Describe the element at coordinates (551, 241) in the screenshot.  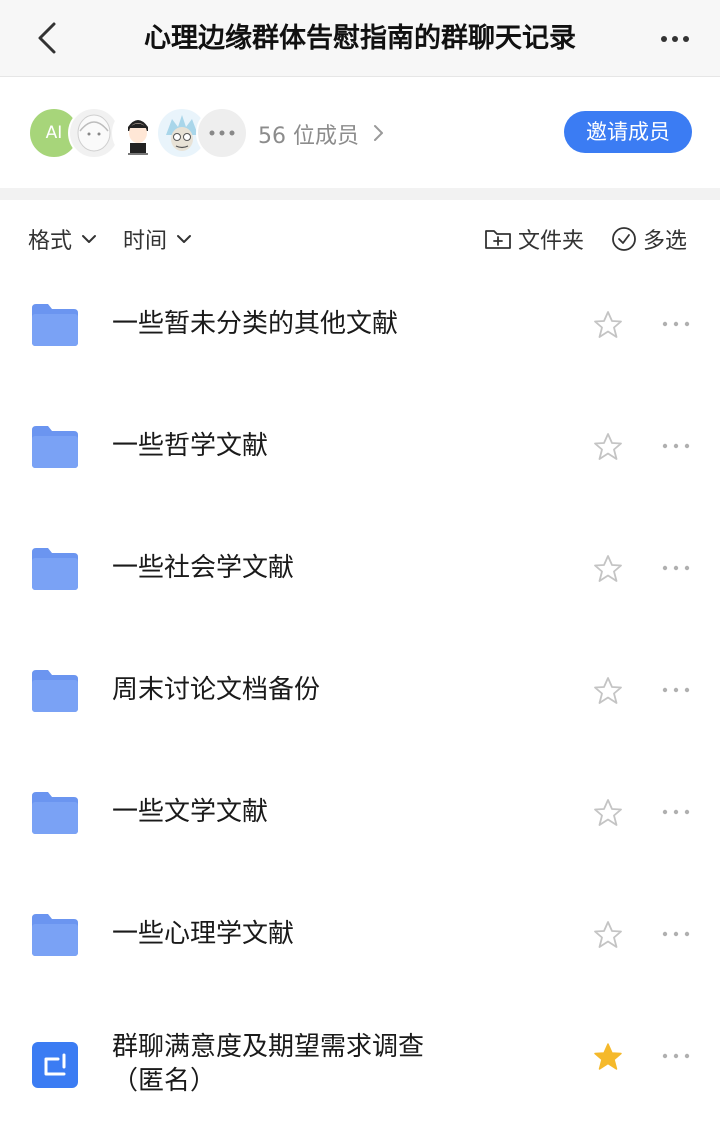
I see `new-folder-label: 文件夹` at that location.